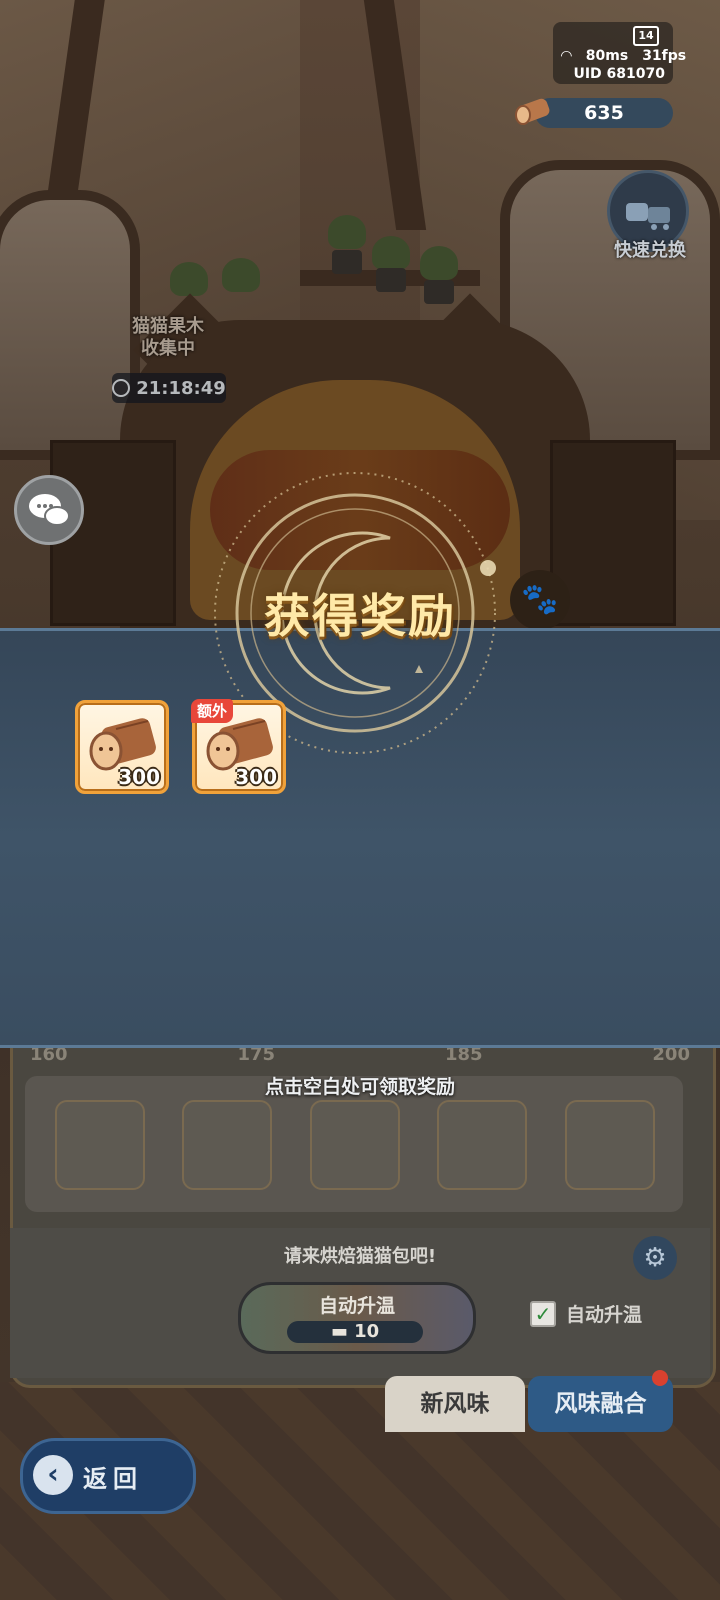 Image resolution: width=720 pixels, height=1600 pixels. I want to click on auto-heat-cost: ▬ 10, so click(355, 1332).